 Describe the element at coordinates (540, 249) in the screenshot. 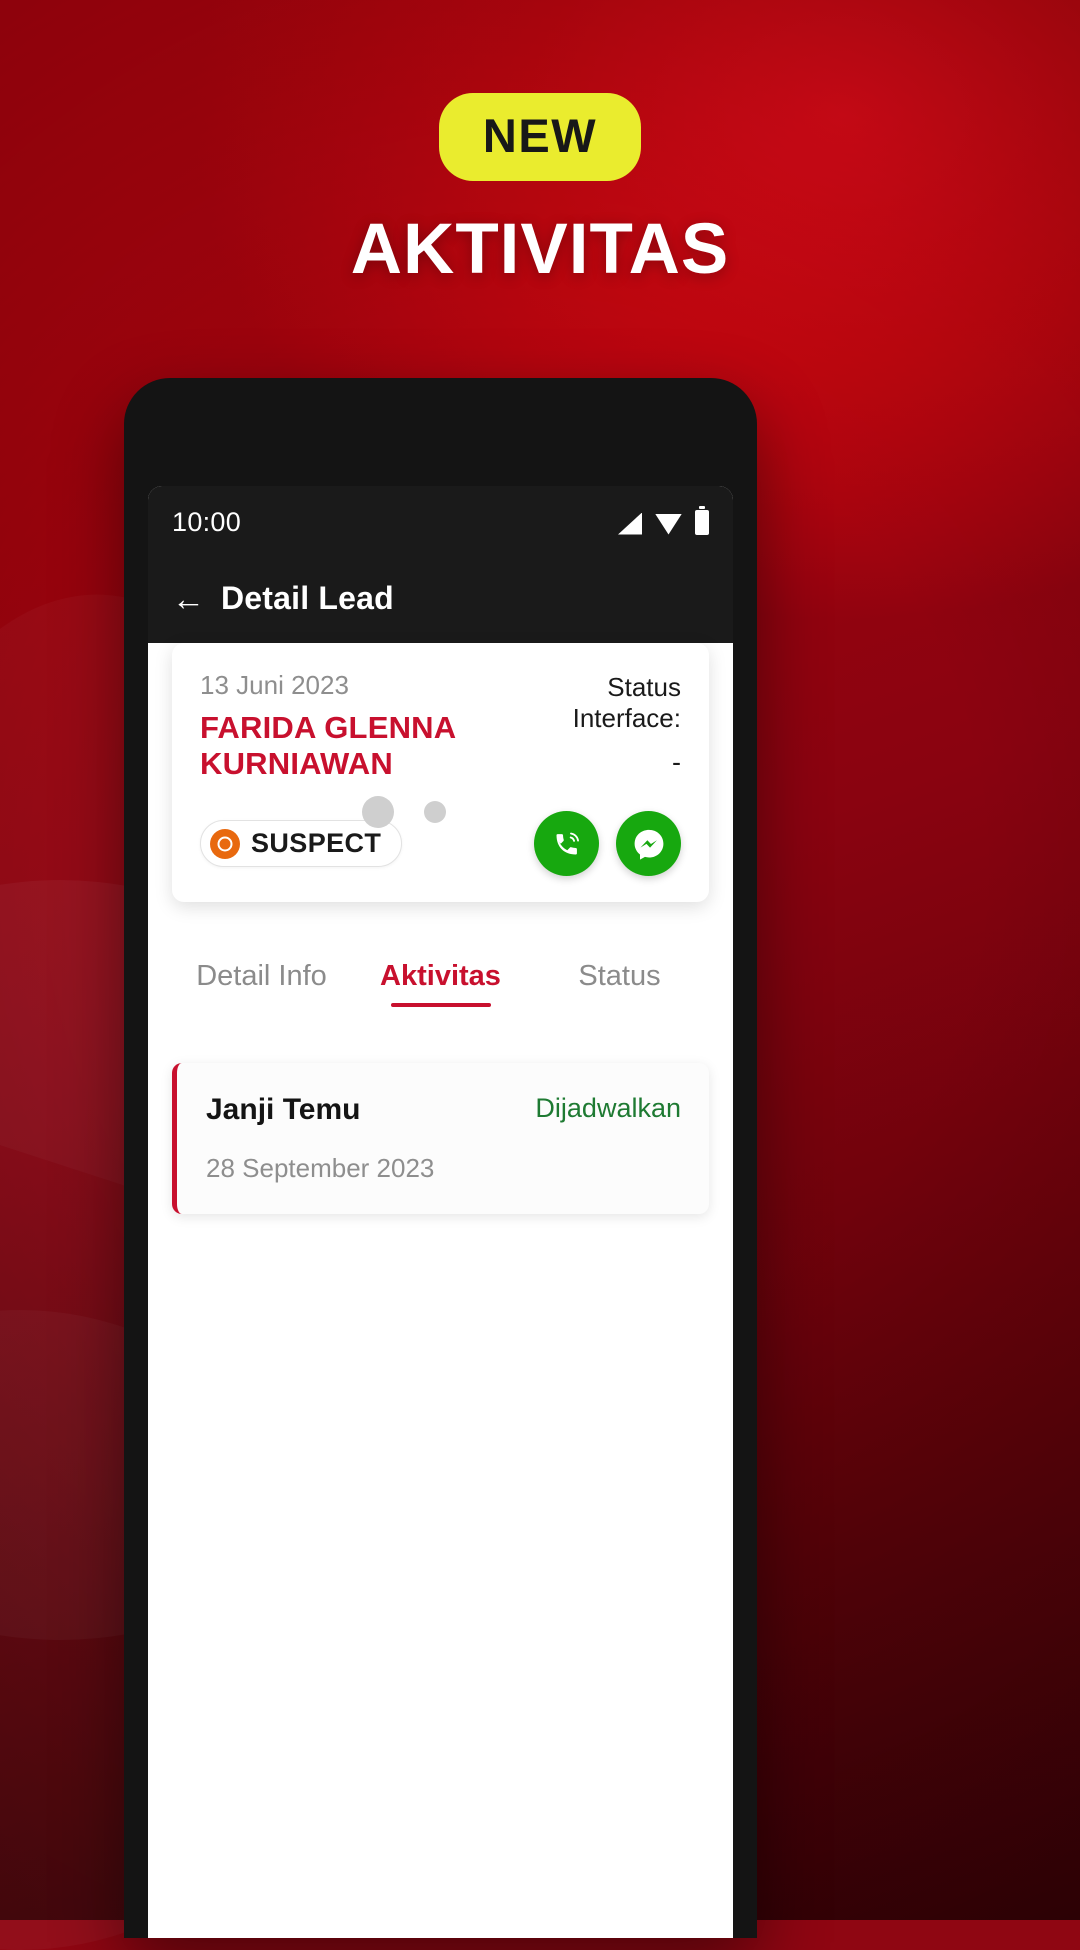

I see `page-title: AKTIVITAS` at that location.